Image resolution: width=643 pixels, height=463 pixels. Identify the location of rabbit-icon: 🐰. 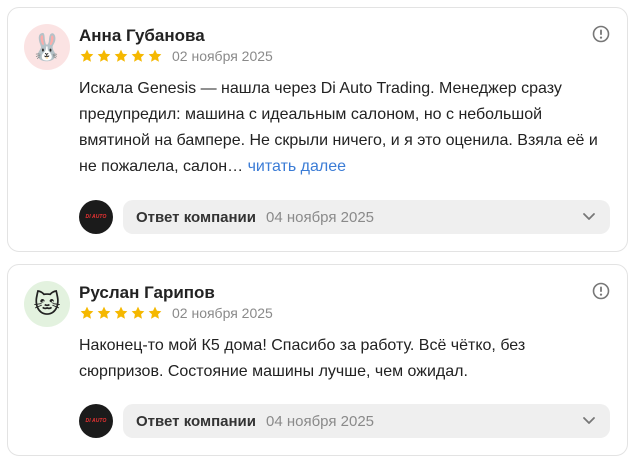
(47, 47).